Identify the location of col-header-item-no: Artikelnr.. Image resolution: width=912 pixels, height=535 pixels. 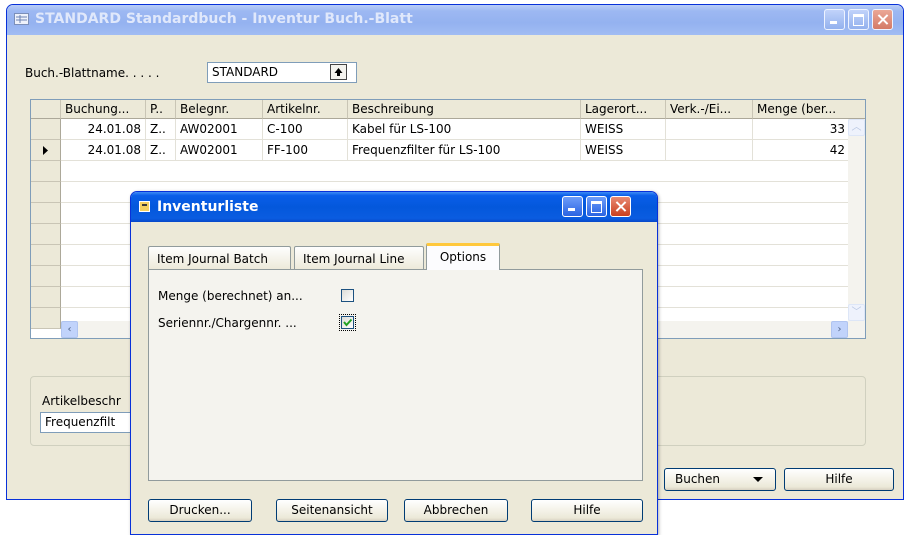
(305, 109).